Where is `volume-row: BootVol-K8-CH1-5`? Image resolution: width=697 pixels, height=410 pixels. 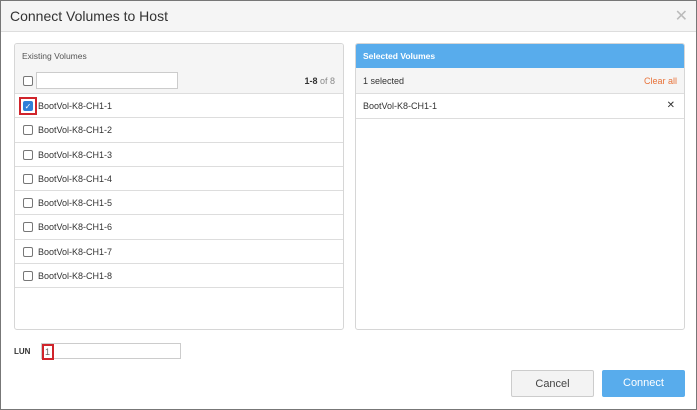
volume-row: BootVol-K8-CH1-5 is located at coordinates (179, 203).